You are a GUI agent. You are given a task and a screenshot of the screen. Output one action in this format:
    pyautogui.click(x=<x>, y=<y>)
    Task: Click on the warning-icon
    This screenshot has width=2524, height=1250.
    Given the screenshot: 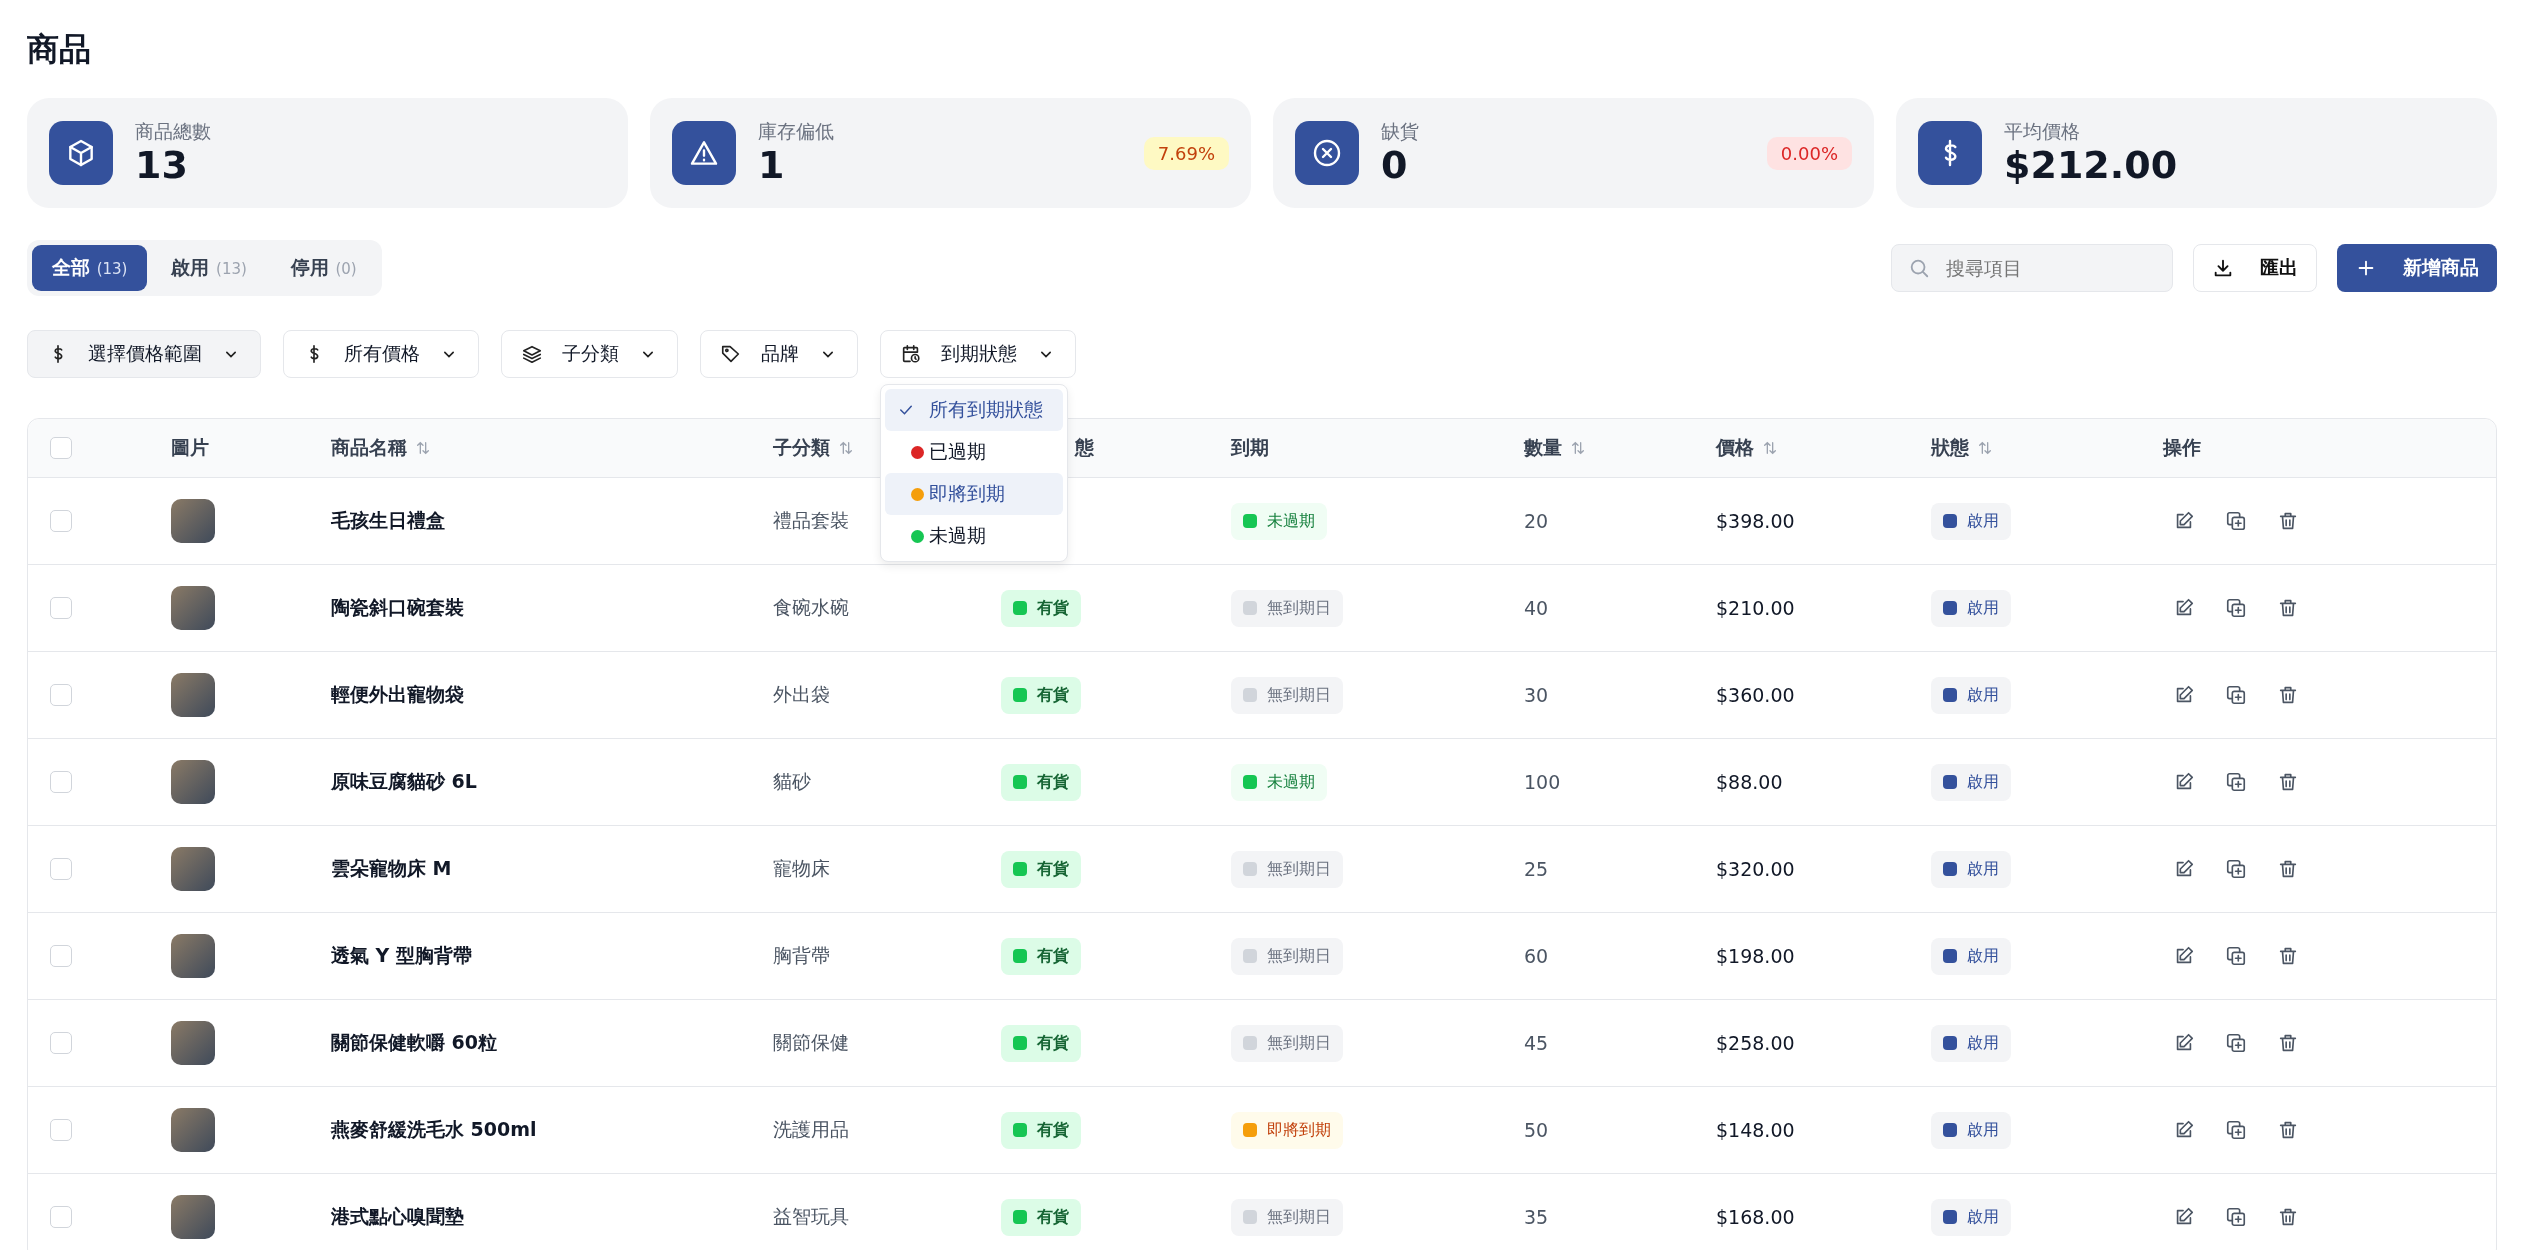 What is the action you would take?
    pyautogui.click(x=704, y=153)
    